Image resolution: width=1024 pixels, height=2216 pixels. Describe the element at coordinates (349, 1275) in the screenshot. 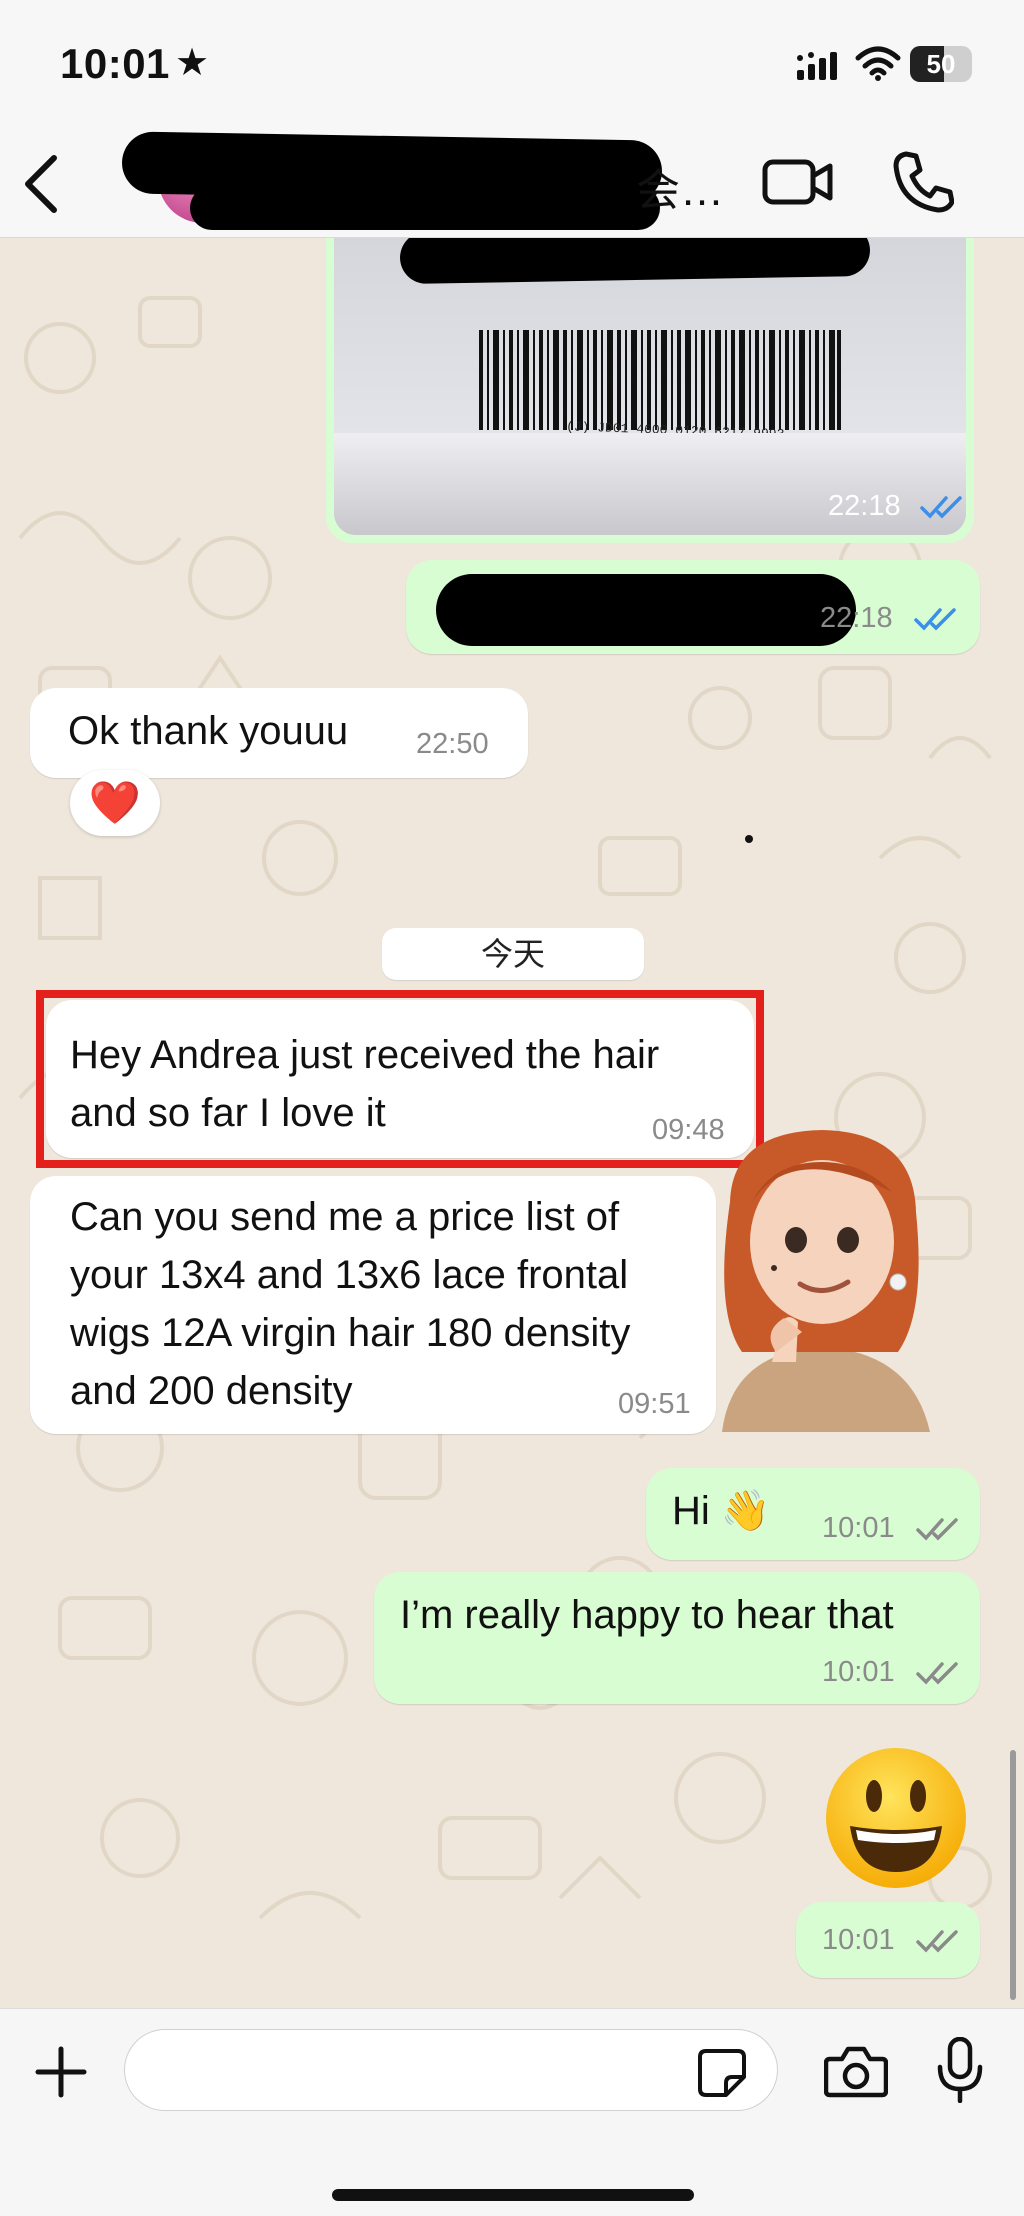

I see `message-line: your 13x4 and 13x6 lace frontal` at that location.